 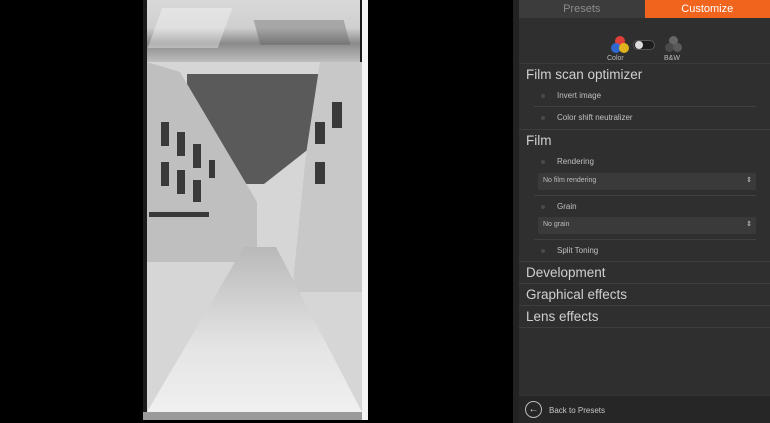 I want to click on option-label: Rendering, so click(x=575, y=161).